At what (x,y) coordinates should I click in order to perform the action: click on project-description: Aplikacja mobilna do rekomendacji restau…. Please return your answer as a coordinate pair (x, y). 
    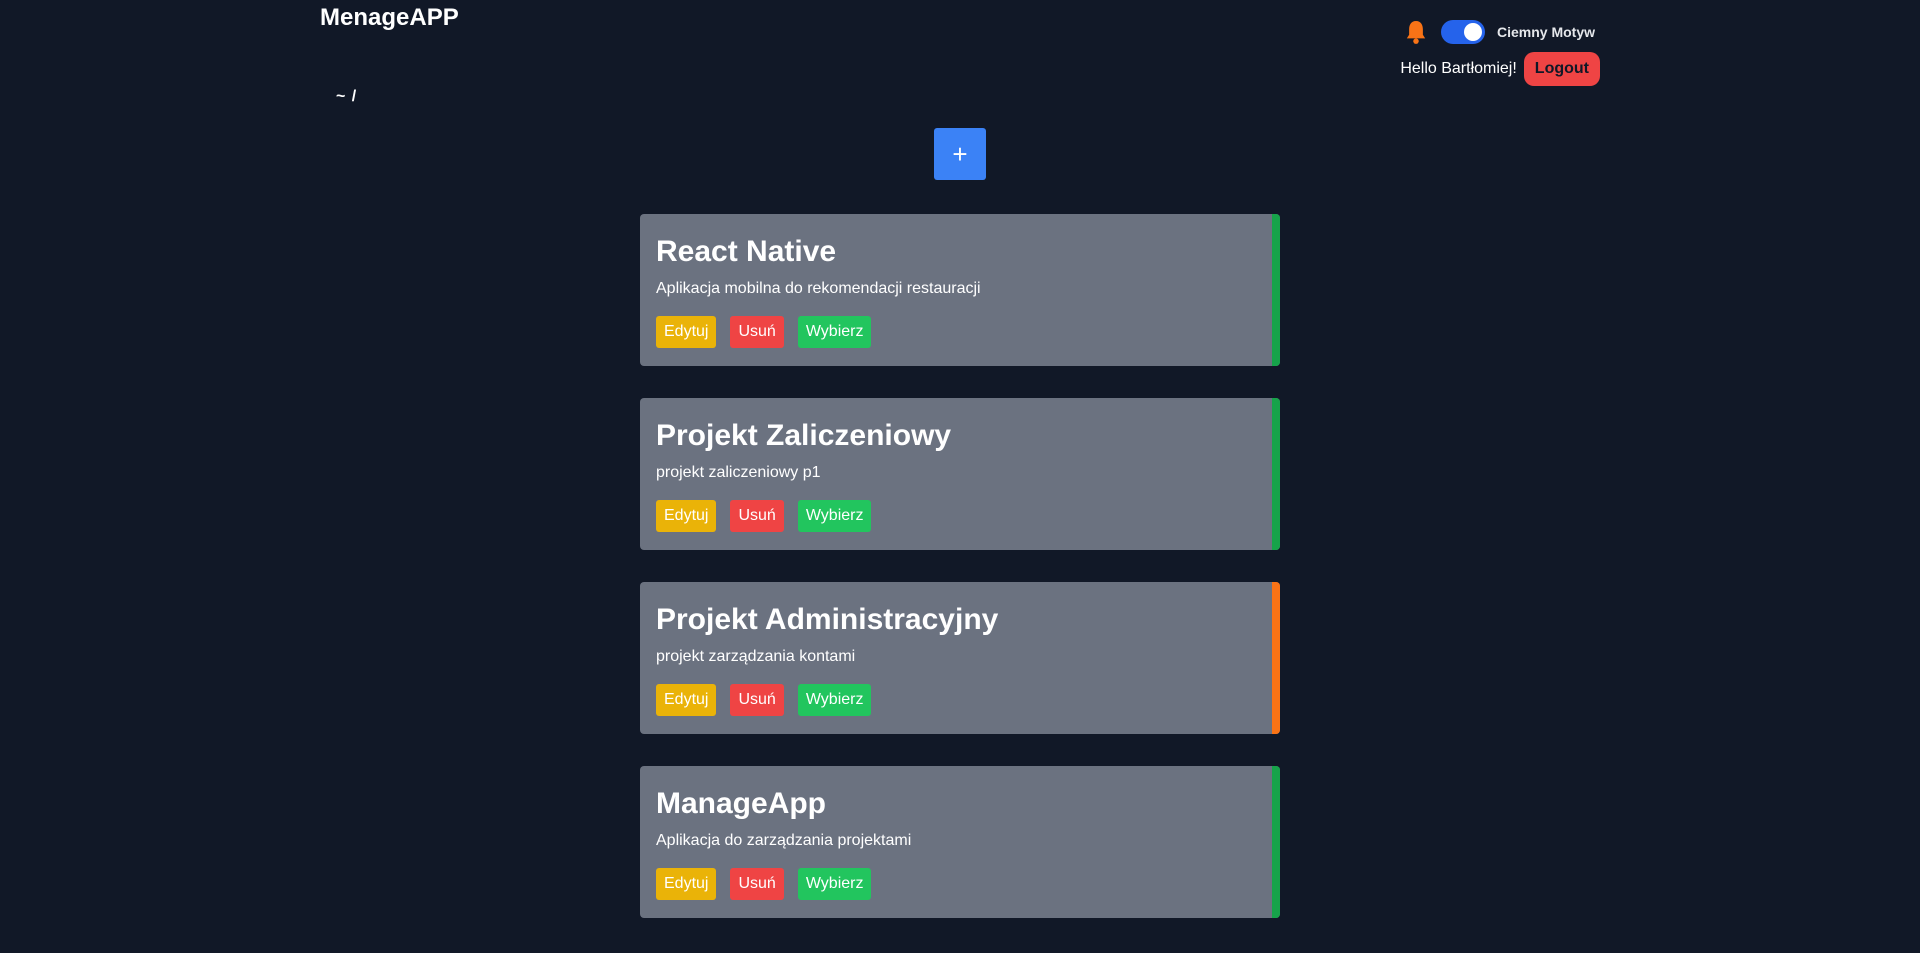
    Looking at the image, I should click on (818, 288).